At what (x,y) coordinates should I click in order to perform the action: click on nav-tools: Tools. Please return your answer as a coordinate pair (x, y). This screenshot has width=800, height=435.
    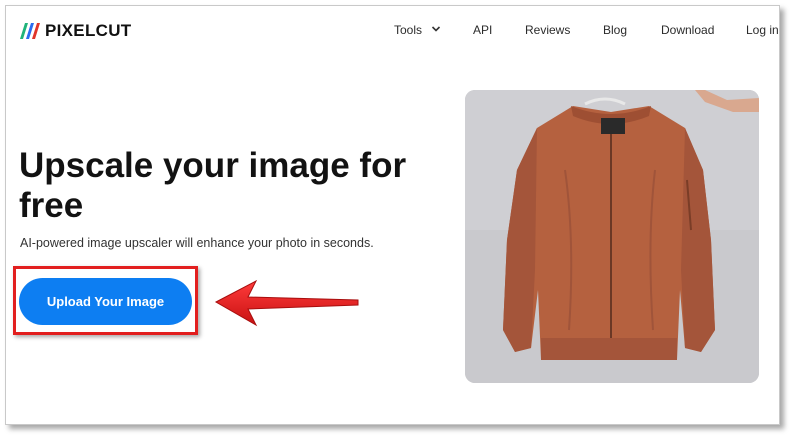
    Looking at the image, I should click on (408, 30).